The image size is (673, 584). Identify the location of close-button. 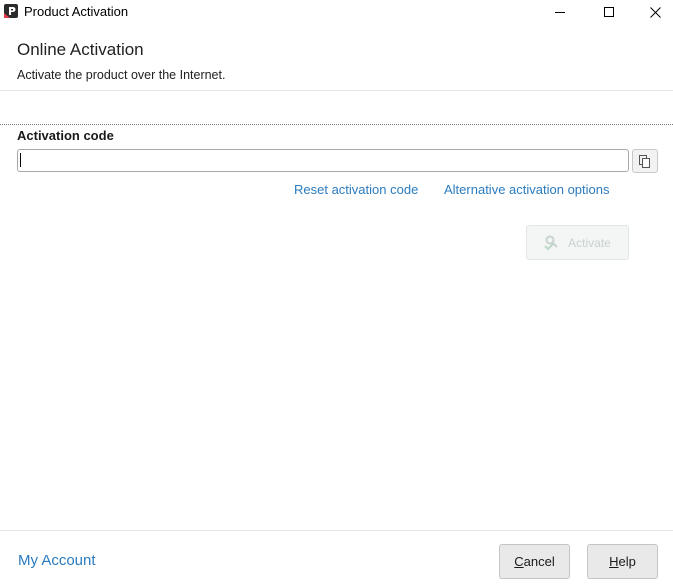
(652, 12).